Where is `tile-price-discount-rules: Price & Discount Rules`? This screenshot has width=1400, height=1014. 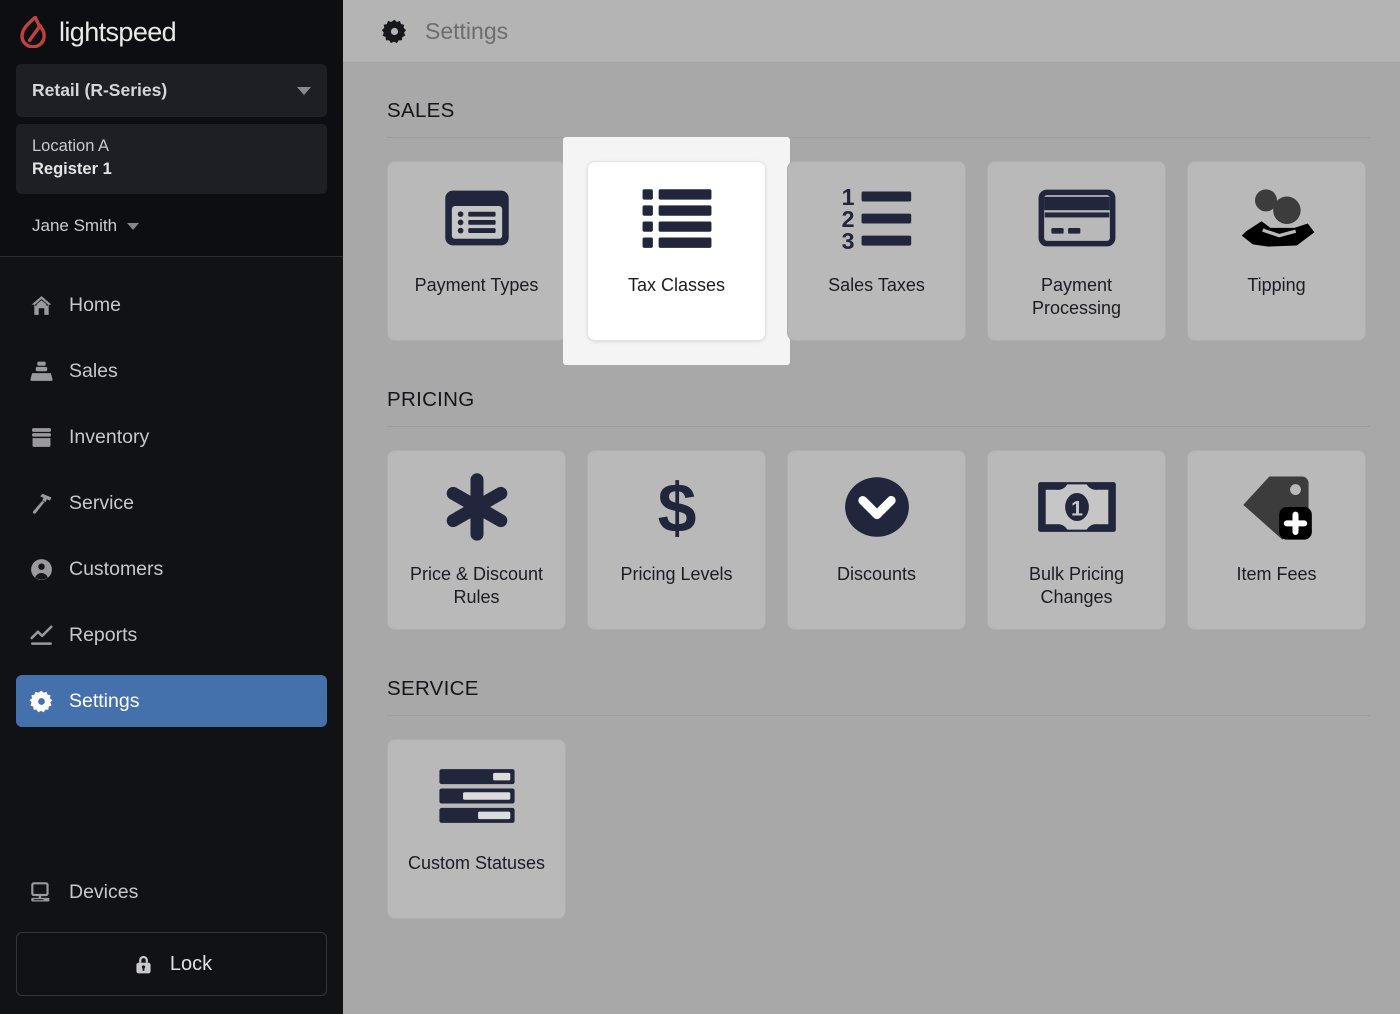 tile-price-discount-rules: Price & Discount Rules is located at coordinates (476, 540).